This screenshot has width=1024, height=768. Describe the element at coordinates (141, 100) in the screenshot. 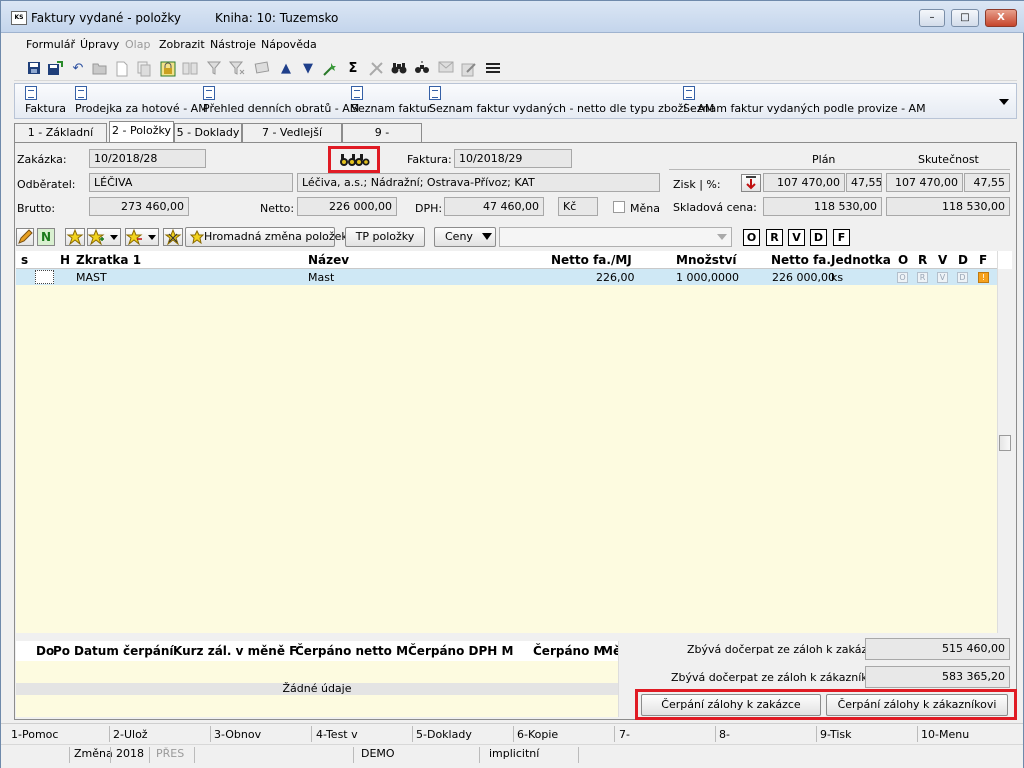

I see `report-prodejka: Prodejka za hotové - AM` at that location.